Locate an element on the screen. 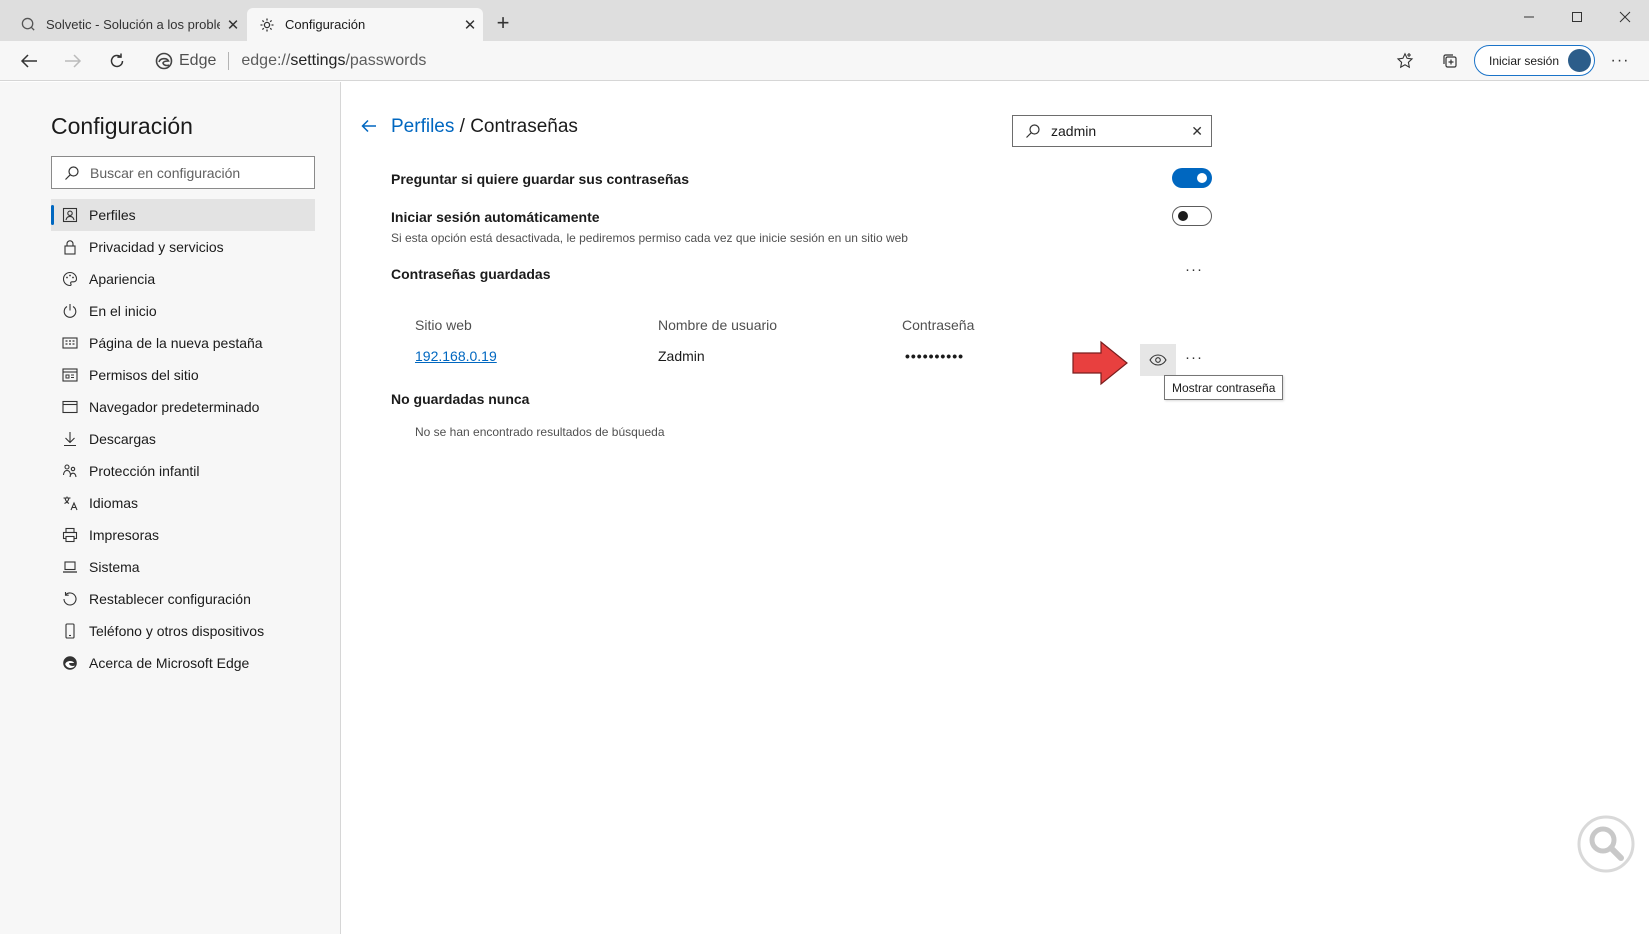 The image size is (1649, 934). gear-icon is located at coordinates (267, 25).